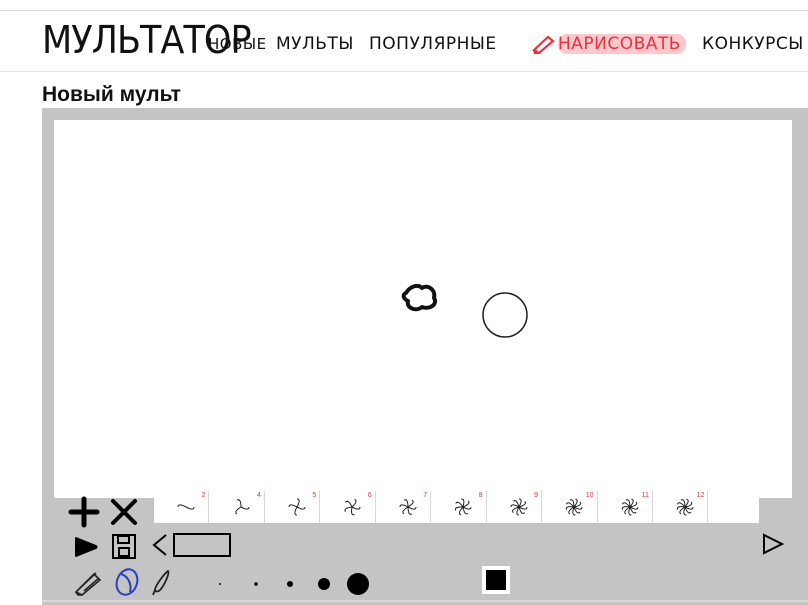  Describe the element at coordinates (404, 71) in the screenshot. I see `header-divider` at that location.